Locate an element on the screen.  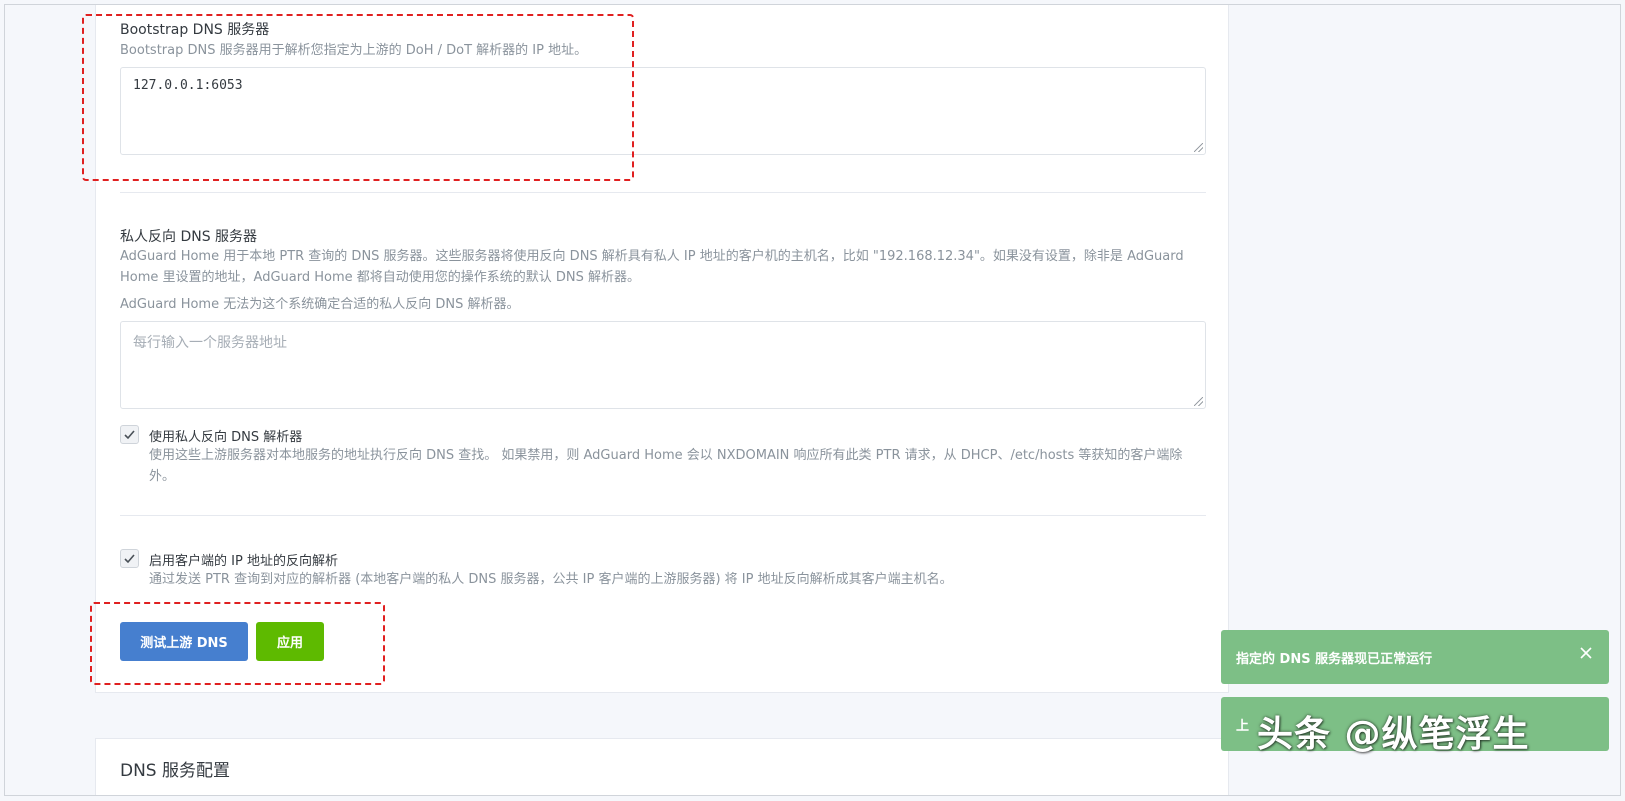
private-reverse-dns-title: 私人反向 DNS 服务器 is located at coordinates (189, 237).